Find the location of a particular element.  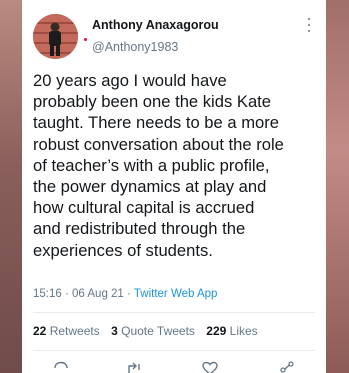

retweets-label: Retweets is located at coordinates (74, 331).